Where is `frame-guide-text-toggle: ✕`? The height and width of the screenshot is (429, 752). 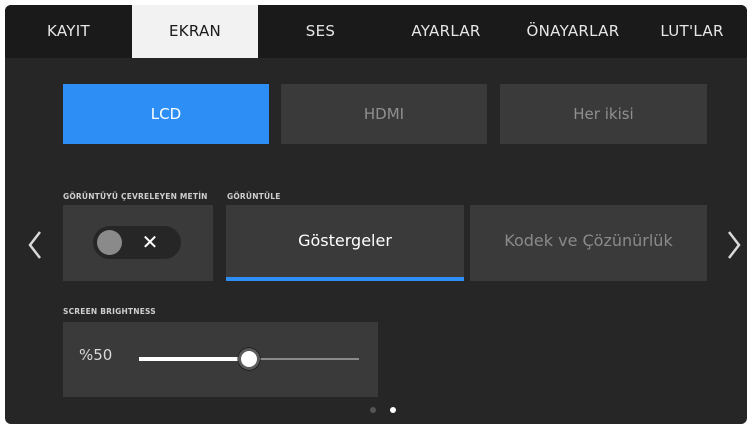 frame-guide-text-toggle: ✕ is located at coordinates (137, 242).